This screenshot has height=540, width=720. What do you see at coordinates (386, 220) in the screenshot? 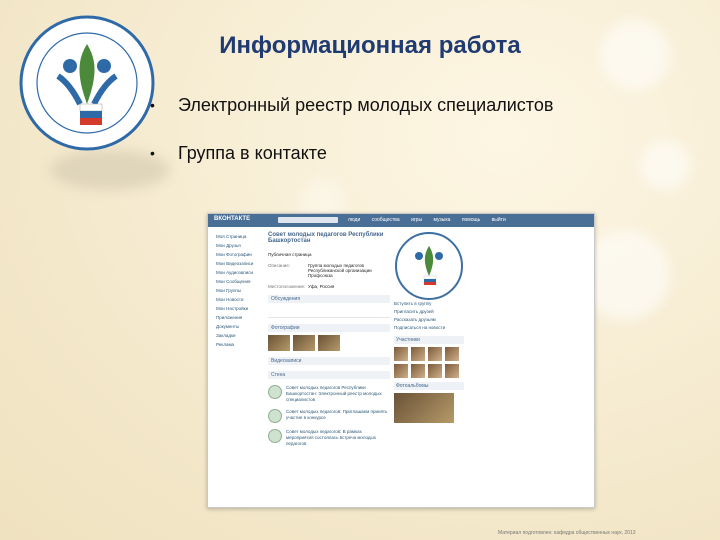
I see `vk-nav-item: сообщества` at bounding box center [386, 220].